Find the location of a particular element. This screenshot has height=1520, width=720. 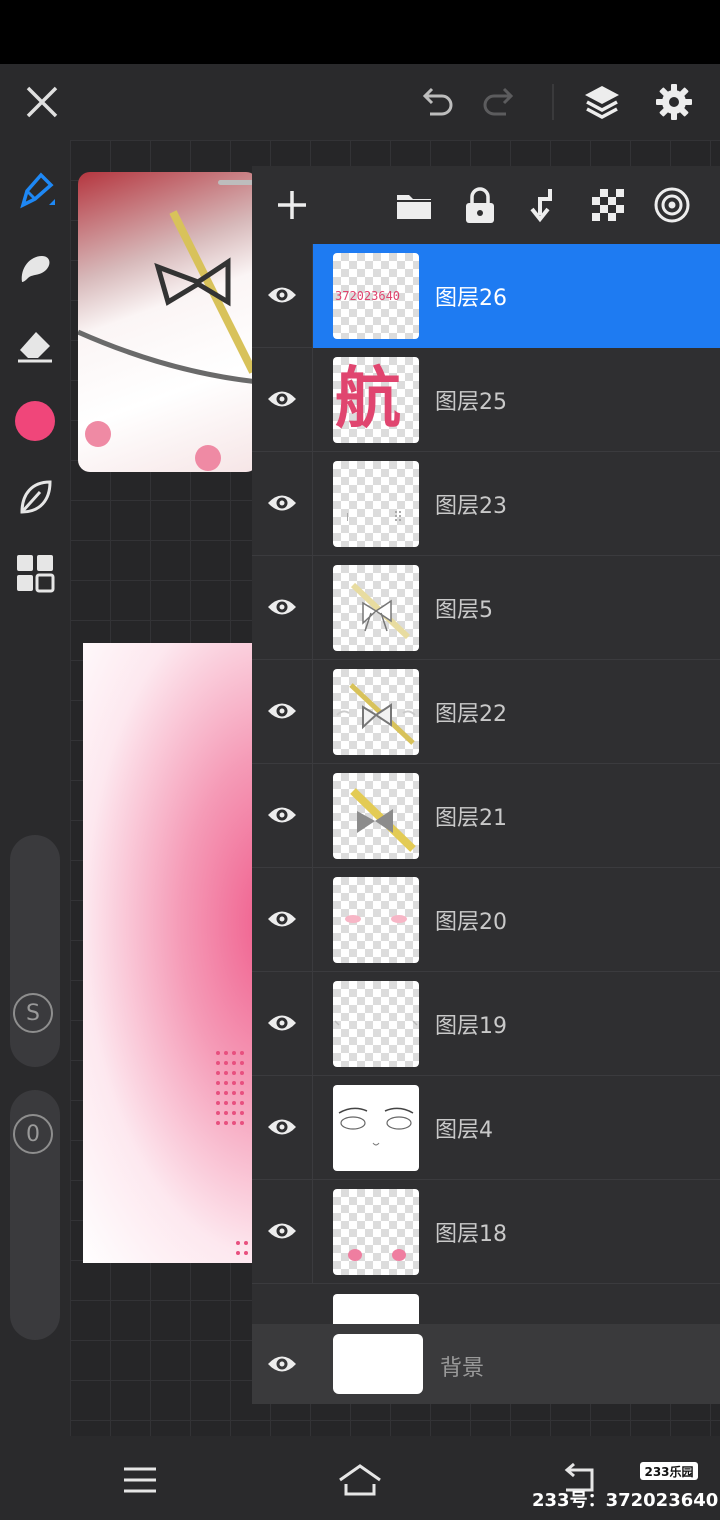

tool-sidebar: S 0 is located at coordinates (35, 788).